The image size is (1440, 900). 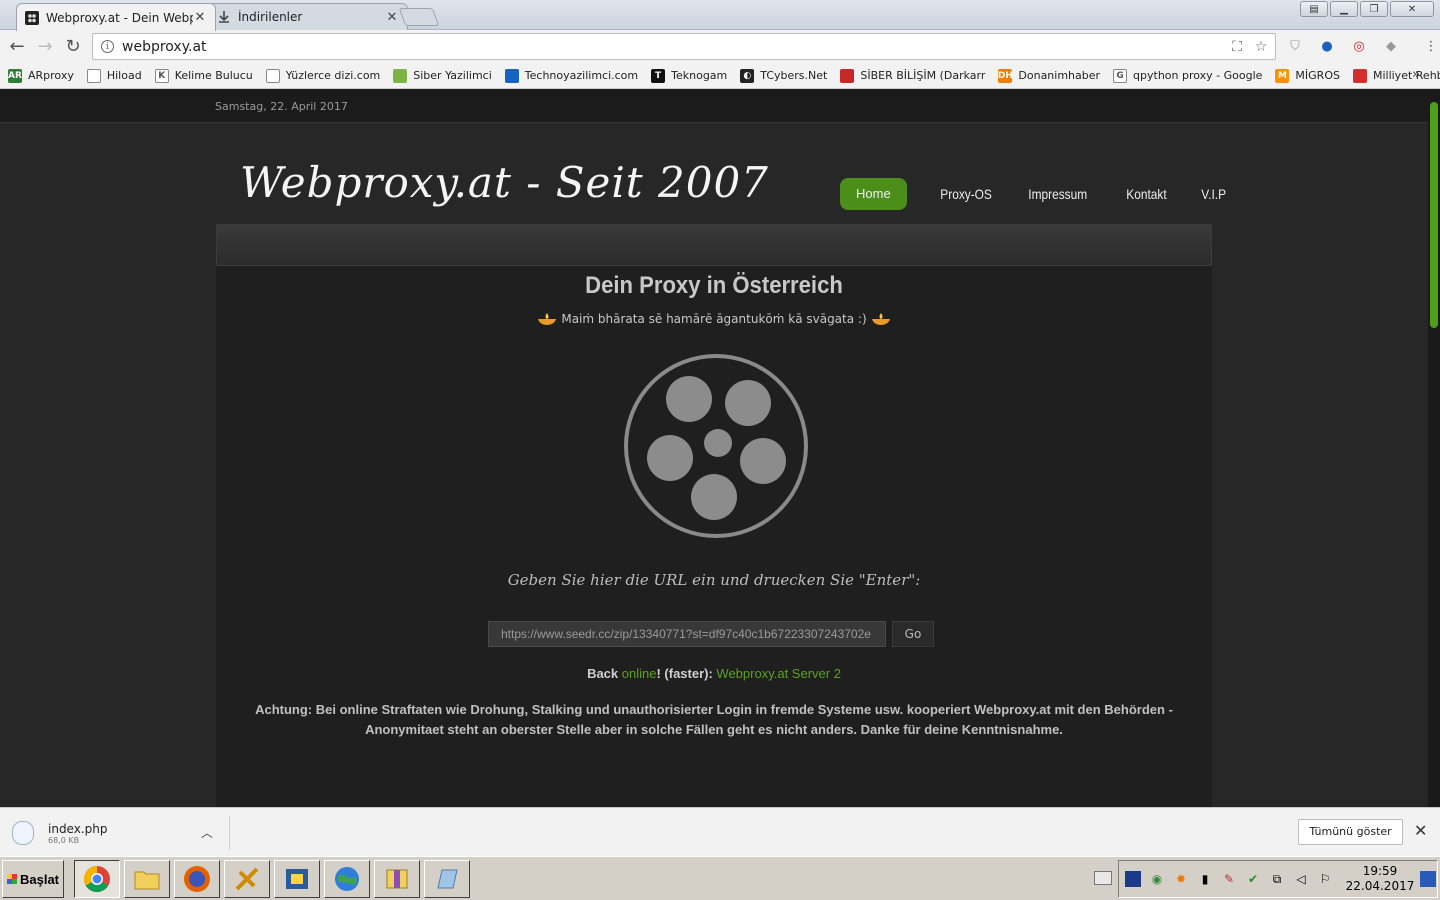 I want to click on k-icon: K, so click(x=161, y=75).